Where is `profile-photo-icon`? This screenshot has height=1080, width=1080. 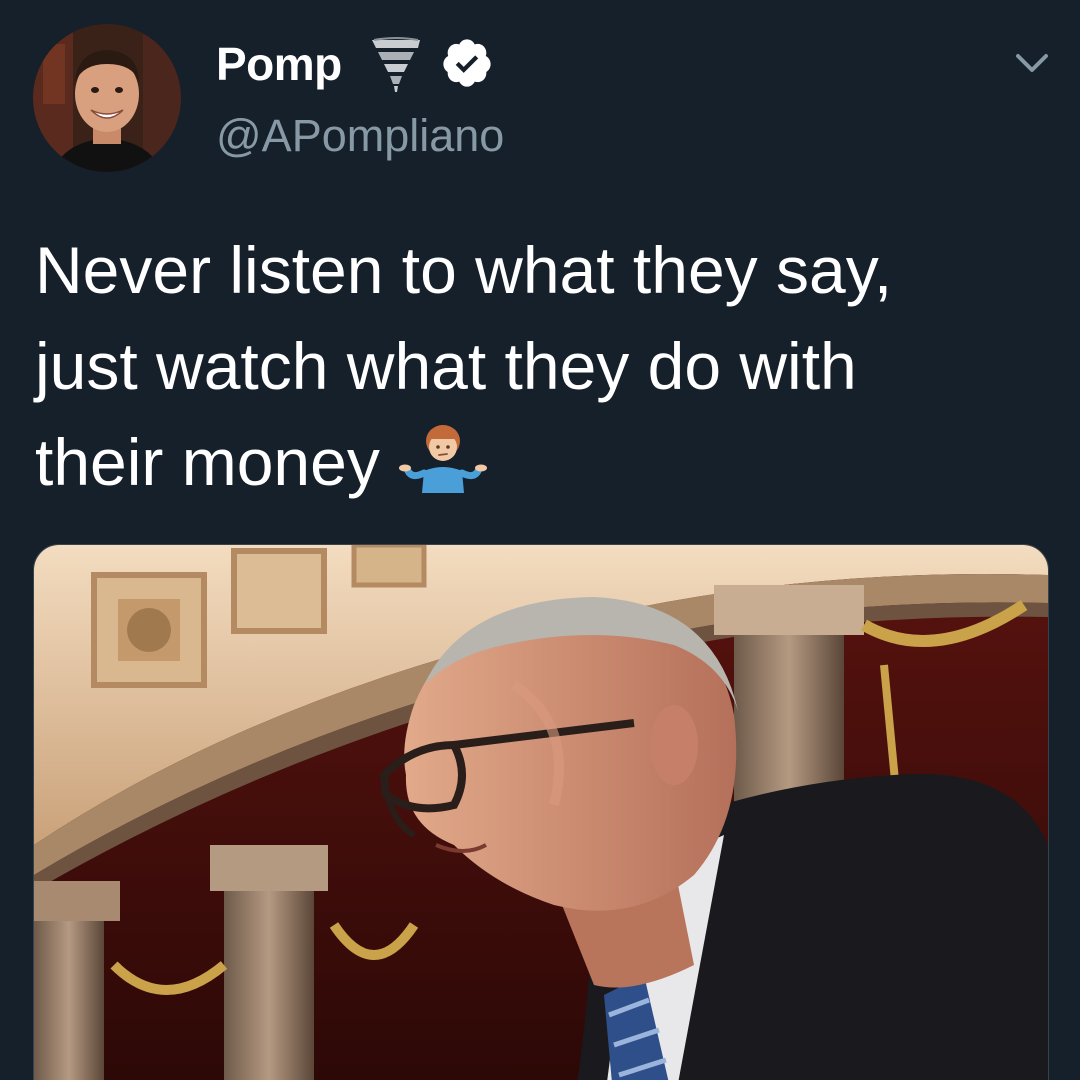 profile-photo-icon is located at coordinates (107, 98).